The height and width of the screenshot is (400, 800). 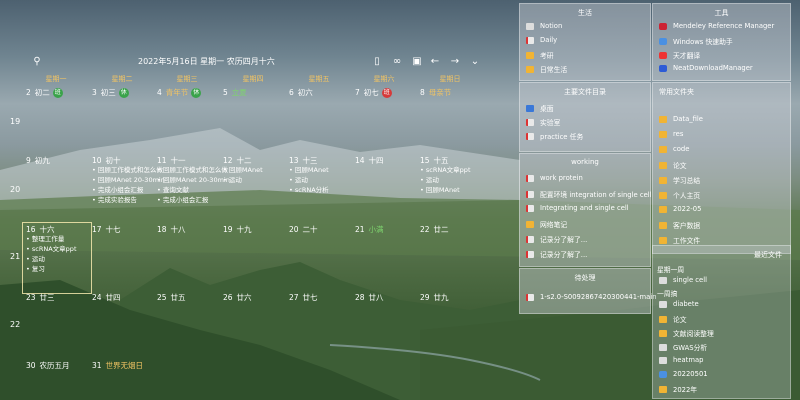 I want to click on event-list: • 回顾MAnet • 运动 • scRNA分析, so click(x=309, y=180).